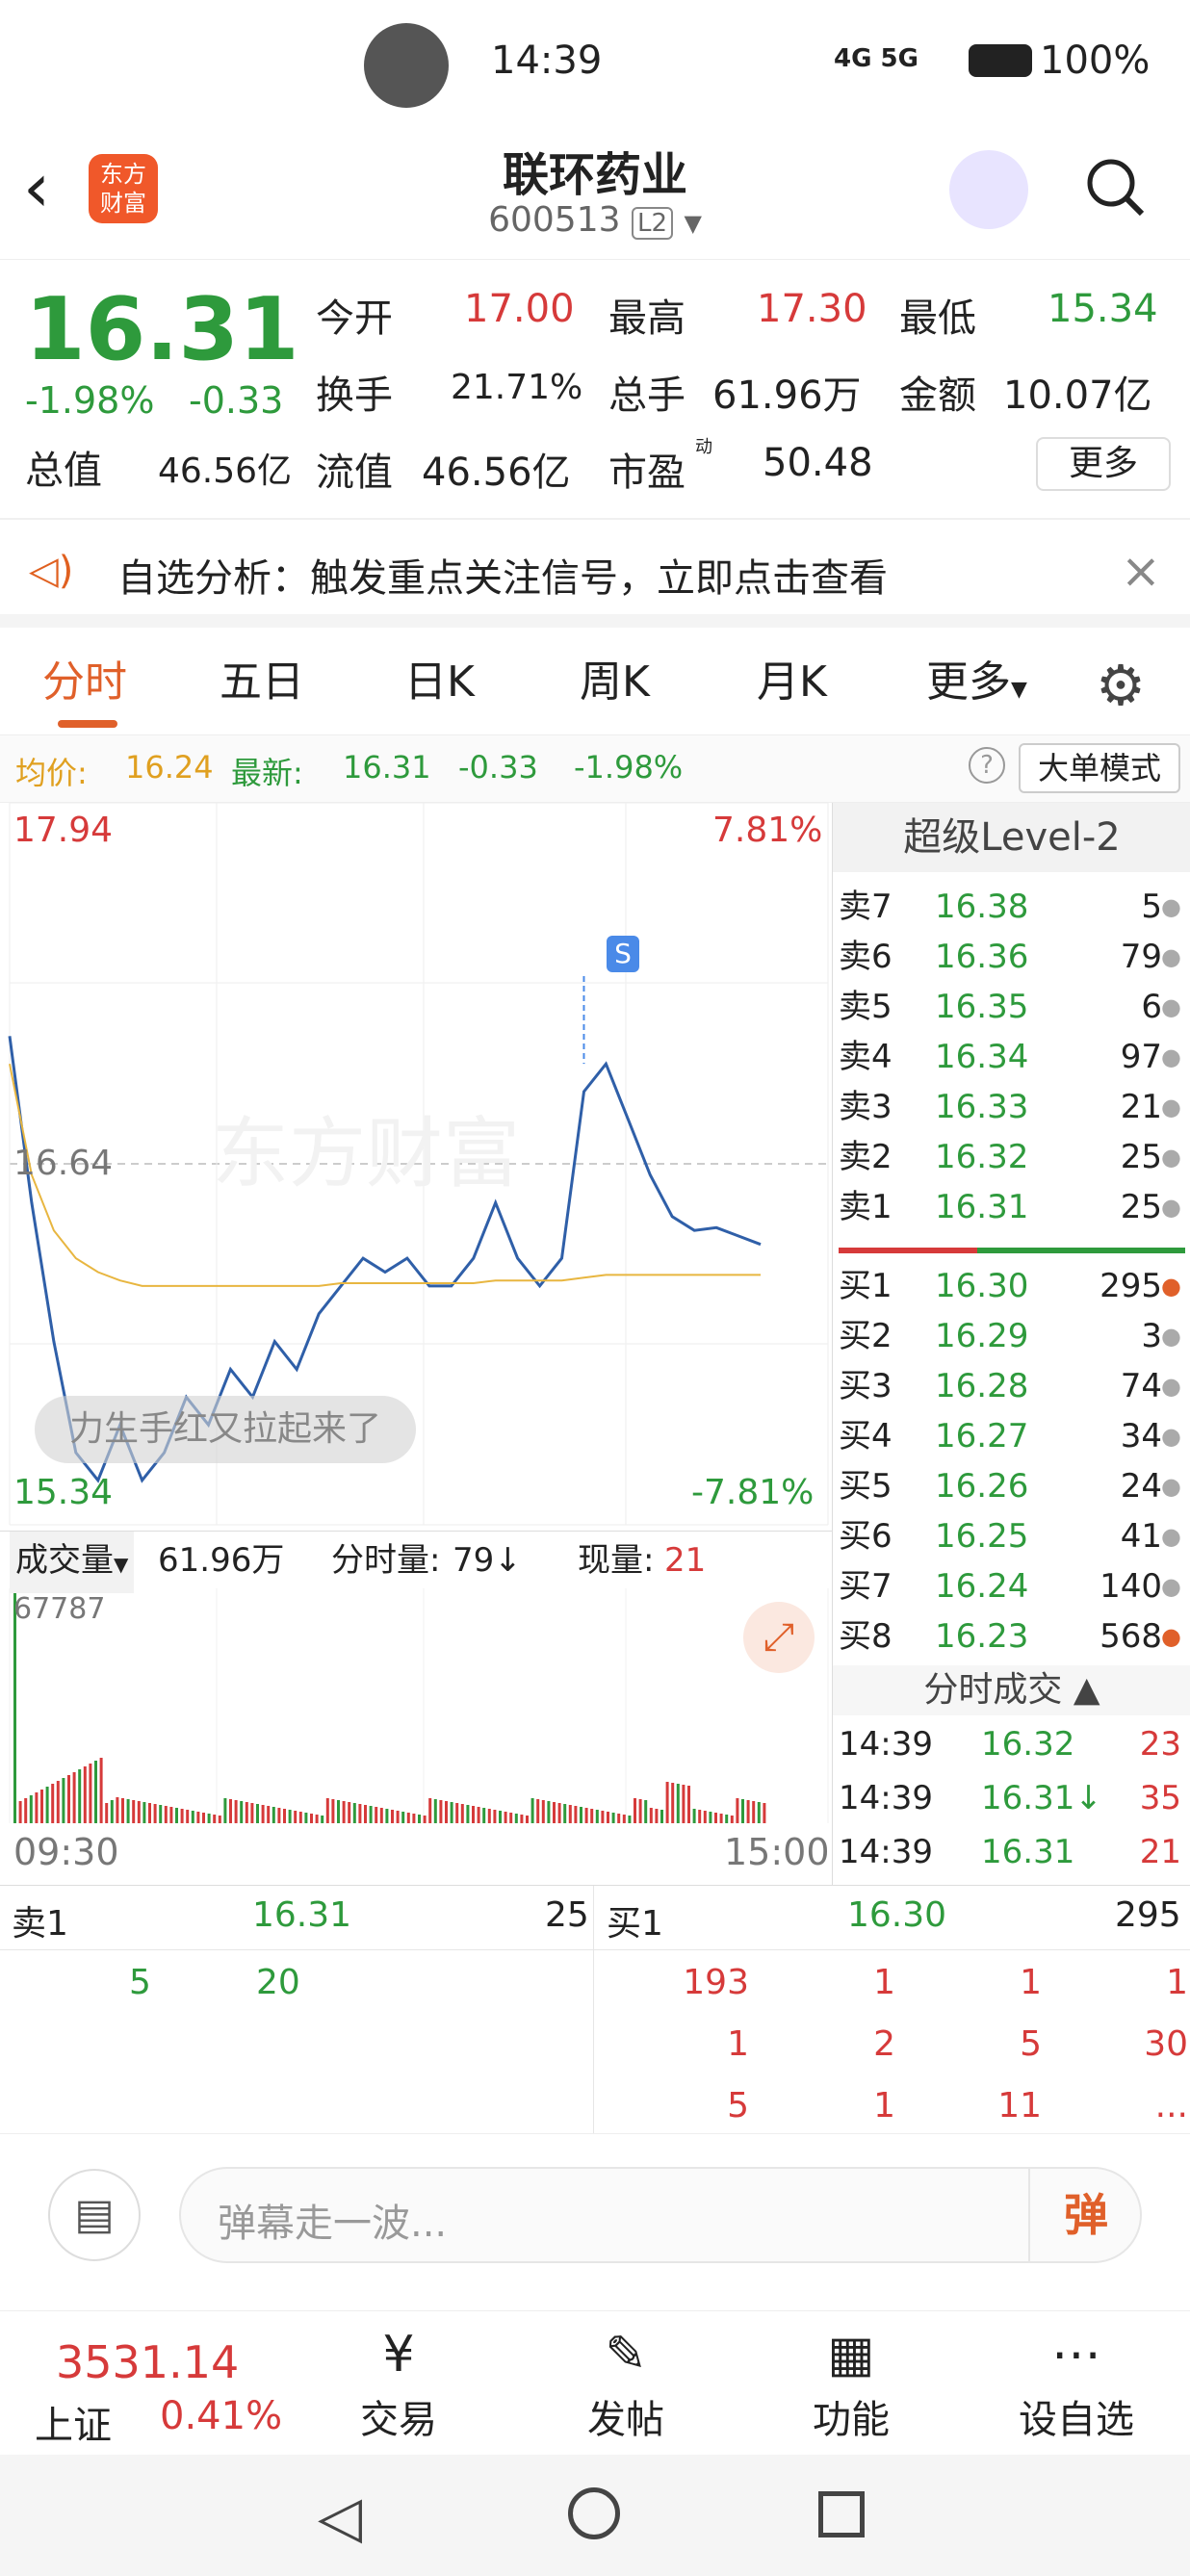 The height and width of the screenshot is (2576, 1190). I want to click on bid-row: 买5 16.26 24 ●, so click(1012, 1486).